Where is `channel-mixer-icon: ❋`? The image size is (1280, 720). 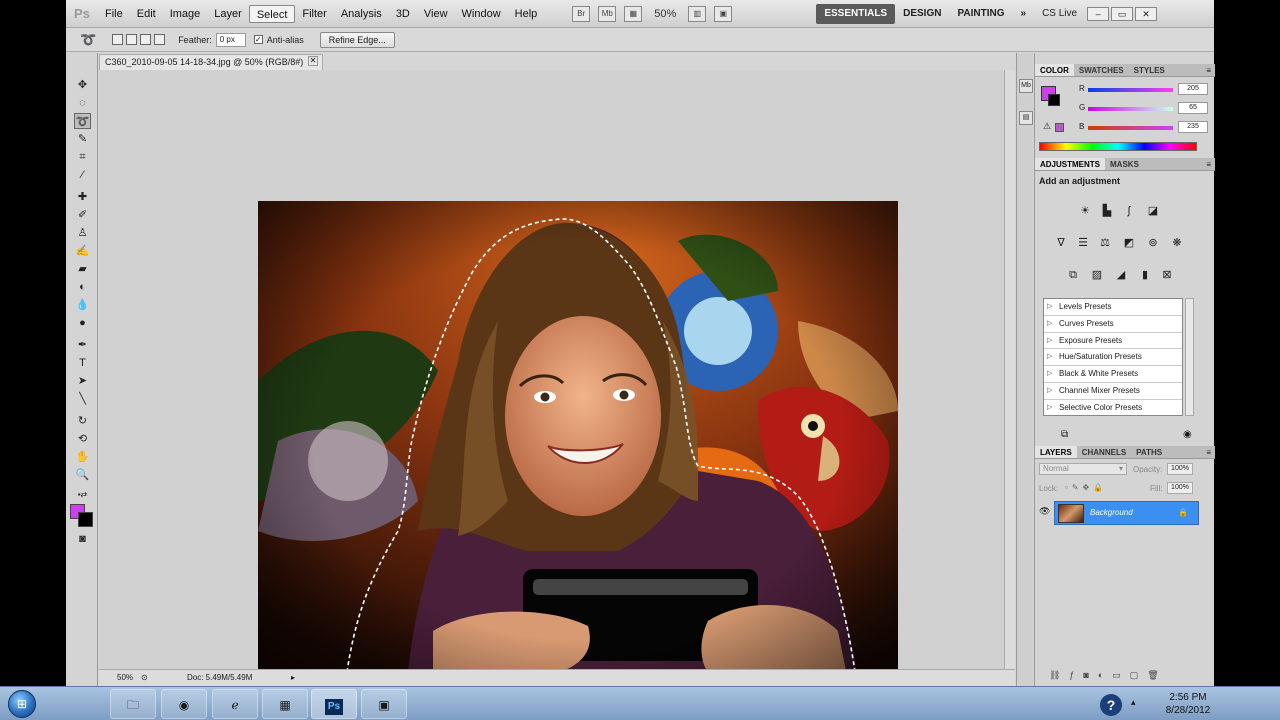 channel-mixer-icon: ❋ is located at coordinates (1177, 243).